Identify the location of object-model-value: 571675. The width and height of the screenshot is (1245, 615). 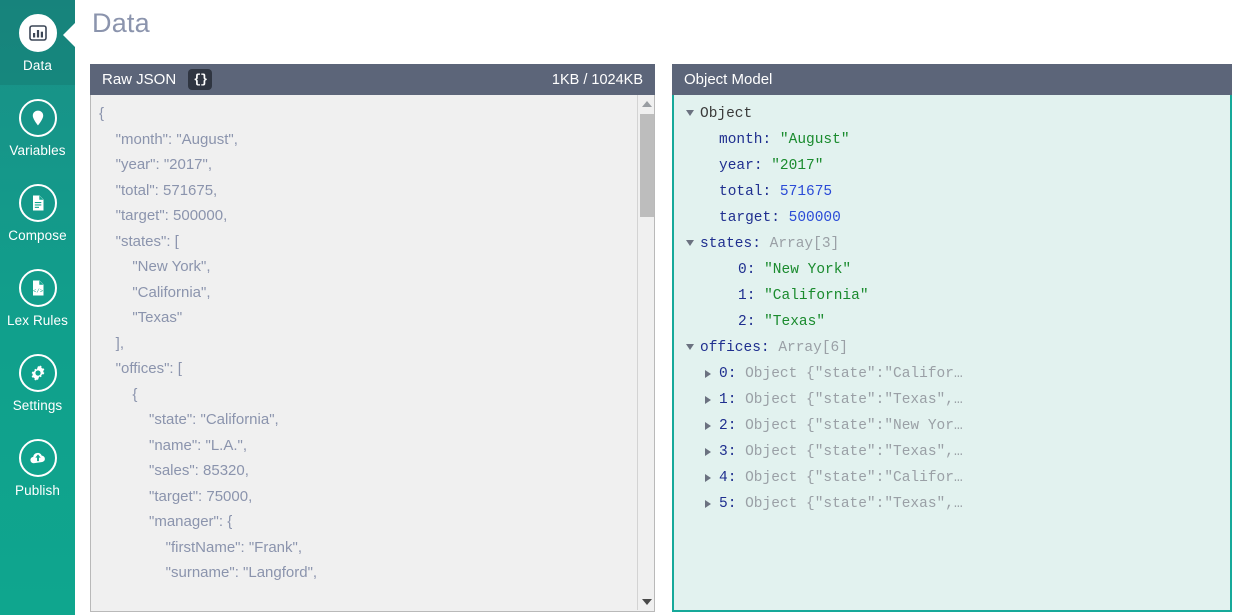
(806, 192).